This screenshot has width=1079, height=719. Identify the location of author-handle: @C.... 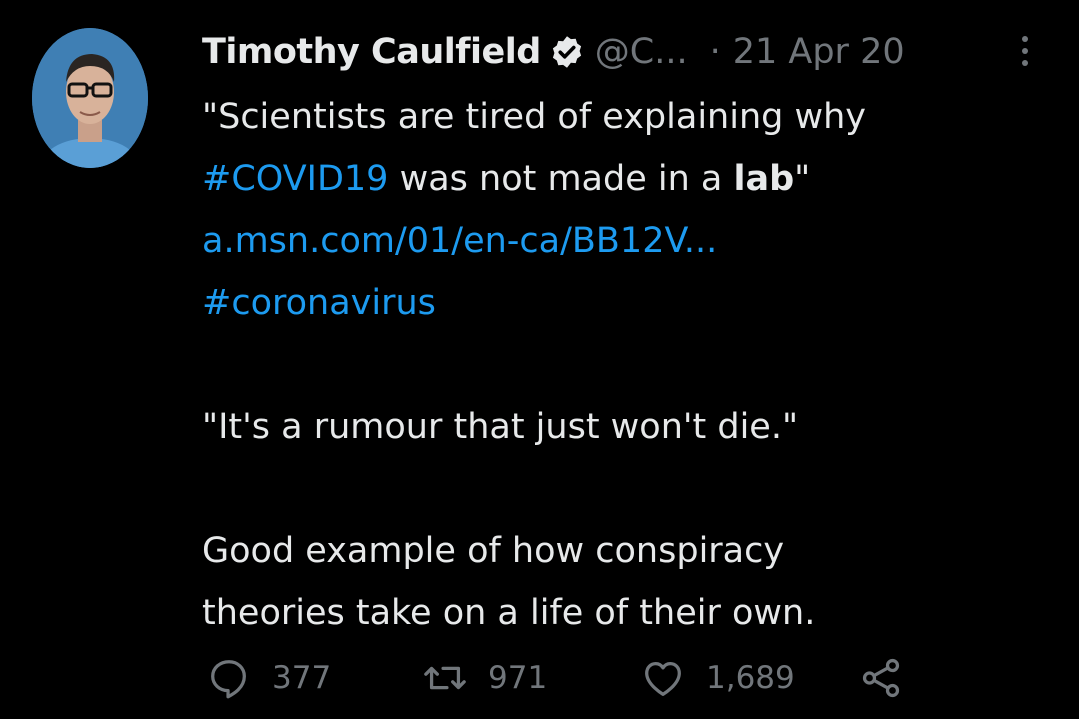
(641, 52).